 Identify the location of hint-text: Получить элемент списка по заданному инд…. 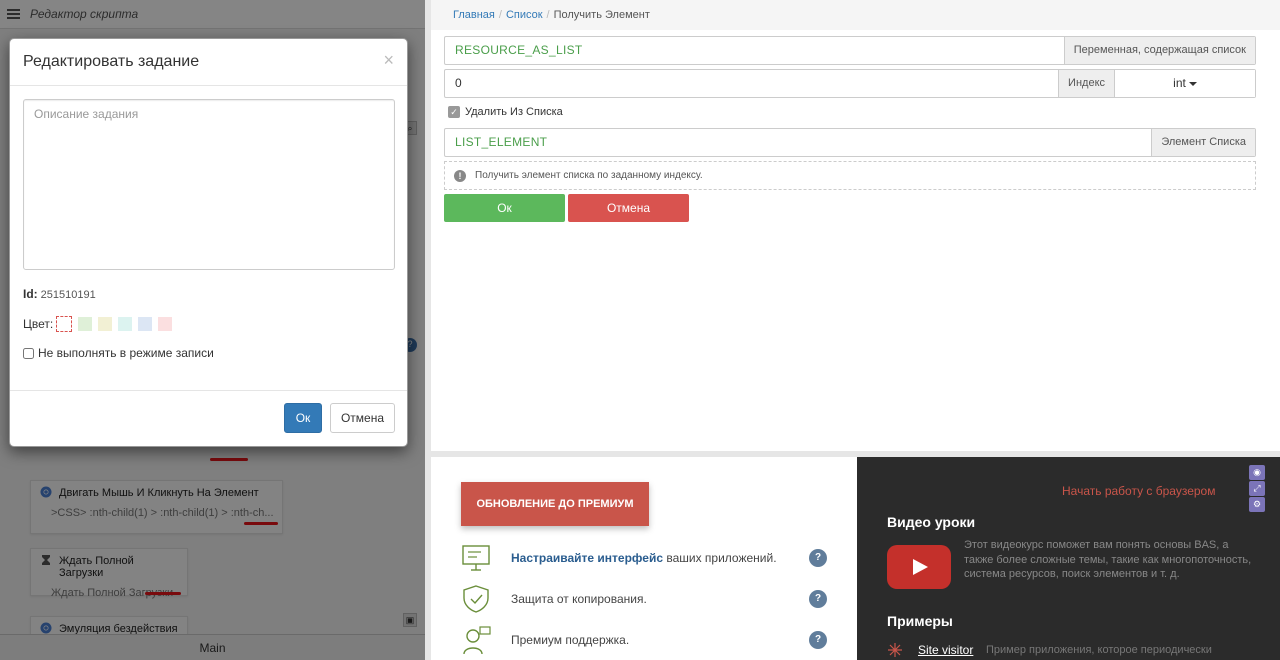
(589, 175).